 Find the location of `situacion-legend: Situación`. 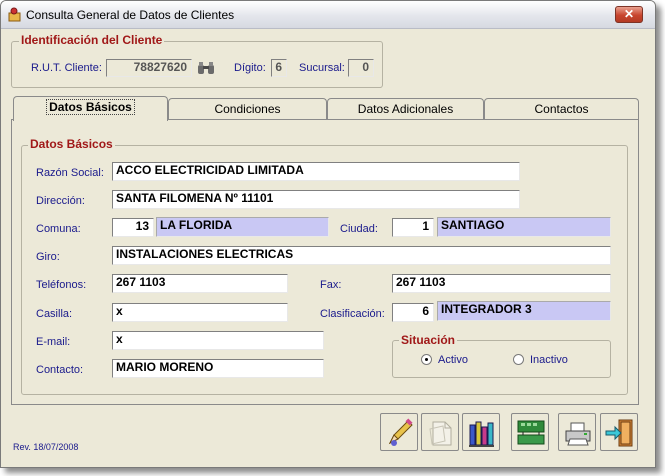

situacion-legend: Situación is located at coordinates (428, 340).